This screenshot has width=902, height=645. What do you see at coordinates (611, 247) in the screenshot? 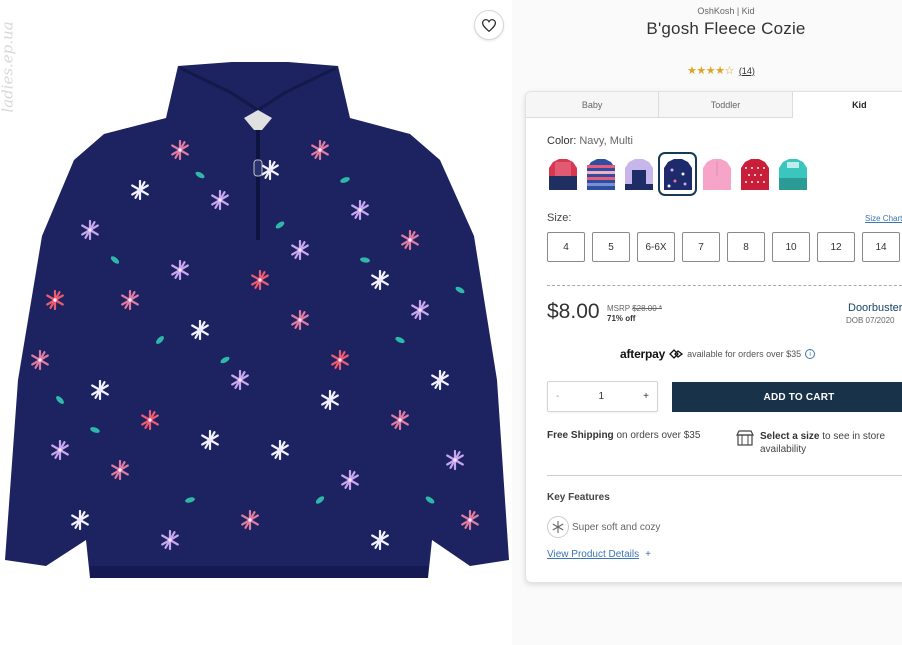
I see `size-option-5: 5` at bounding box center [611, 247].